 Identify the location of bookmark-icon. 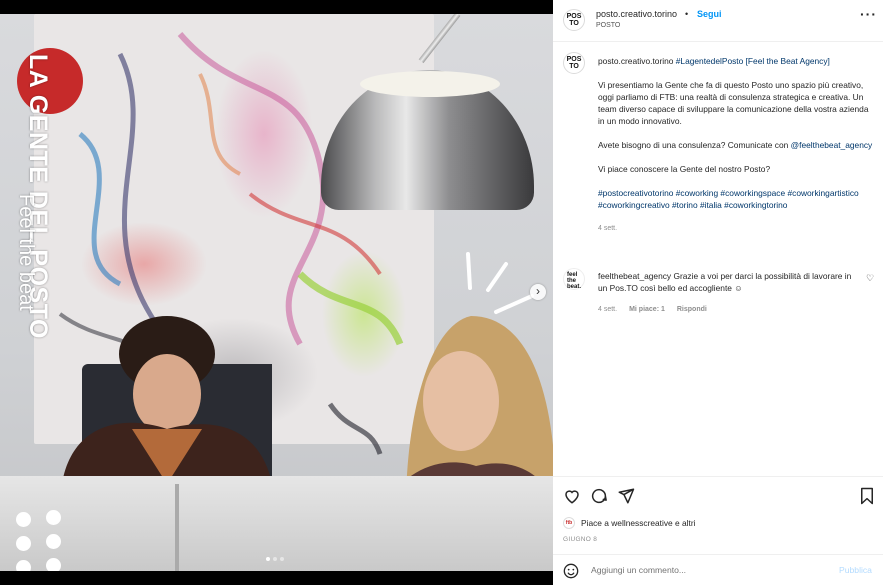
(867, 496).